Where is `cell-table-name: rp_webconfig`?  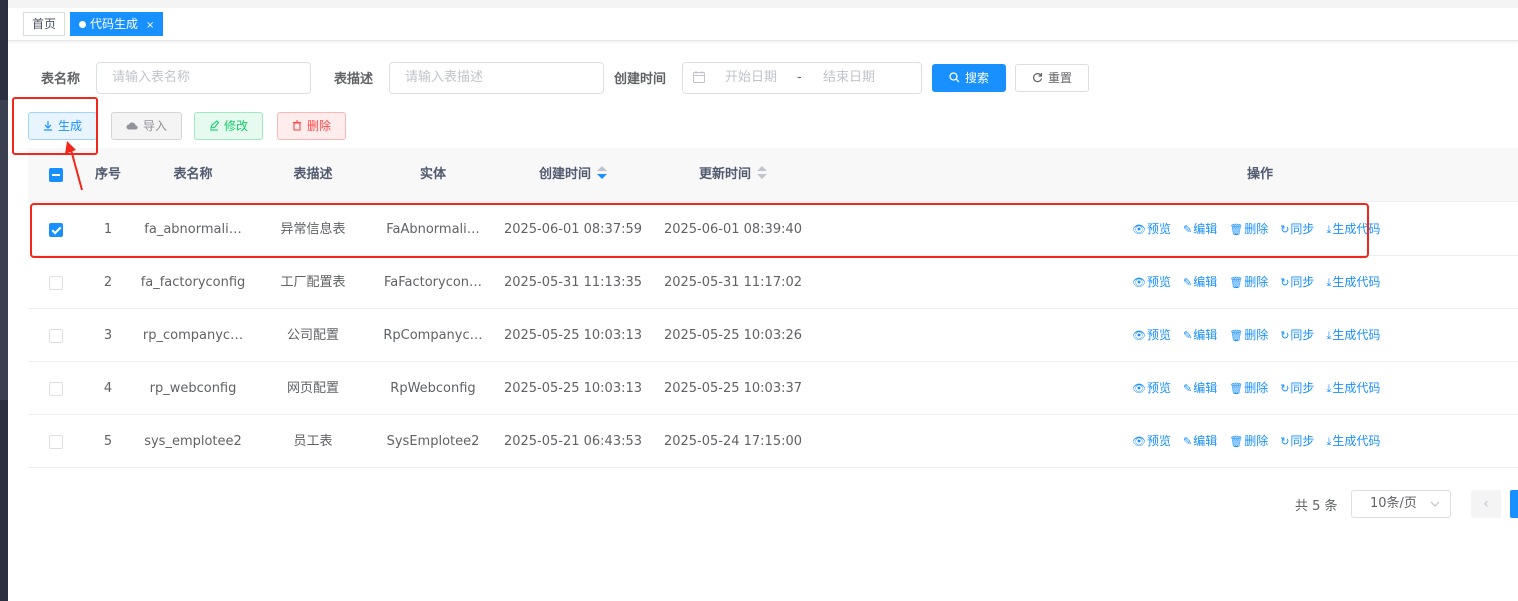 cell-table-name: rp_webconfig is located at coordinates (193, 388).